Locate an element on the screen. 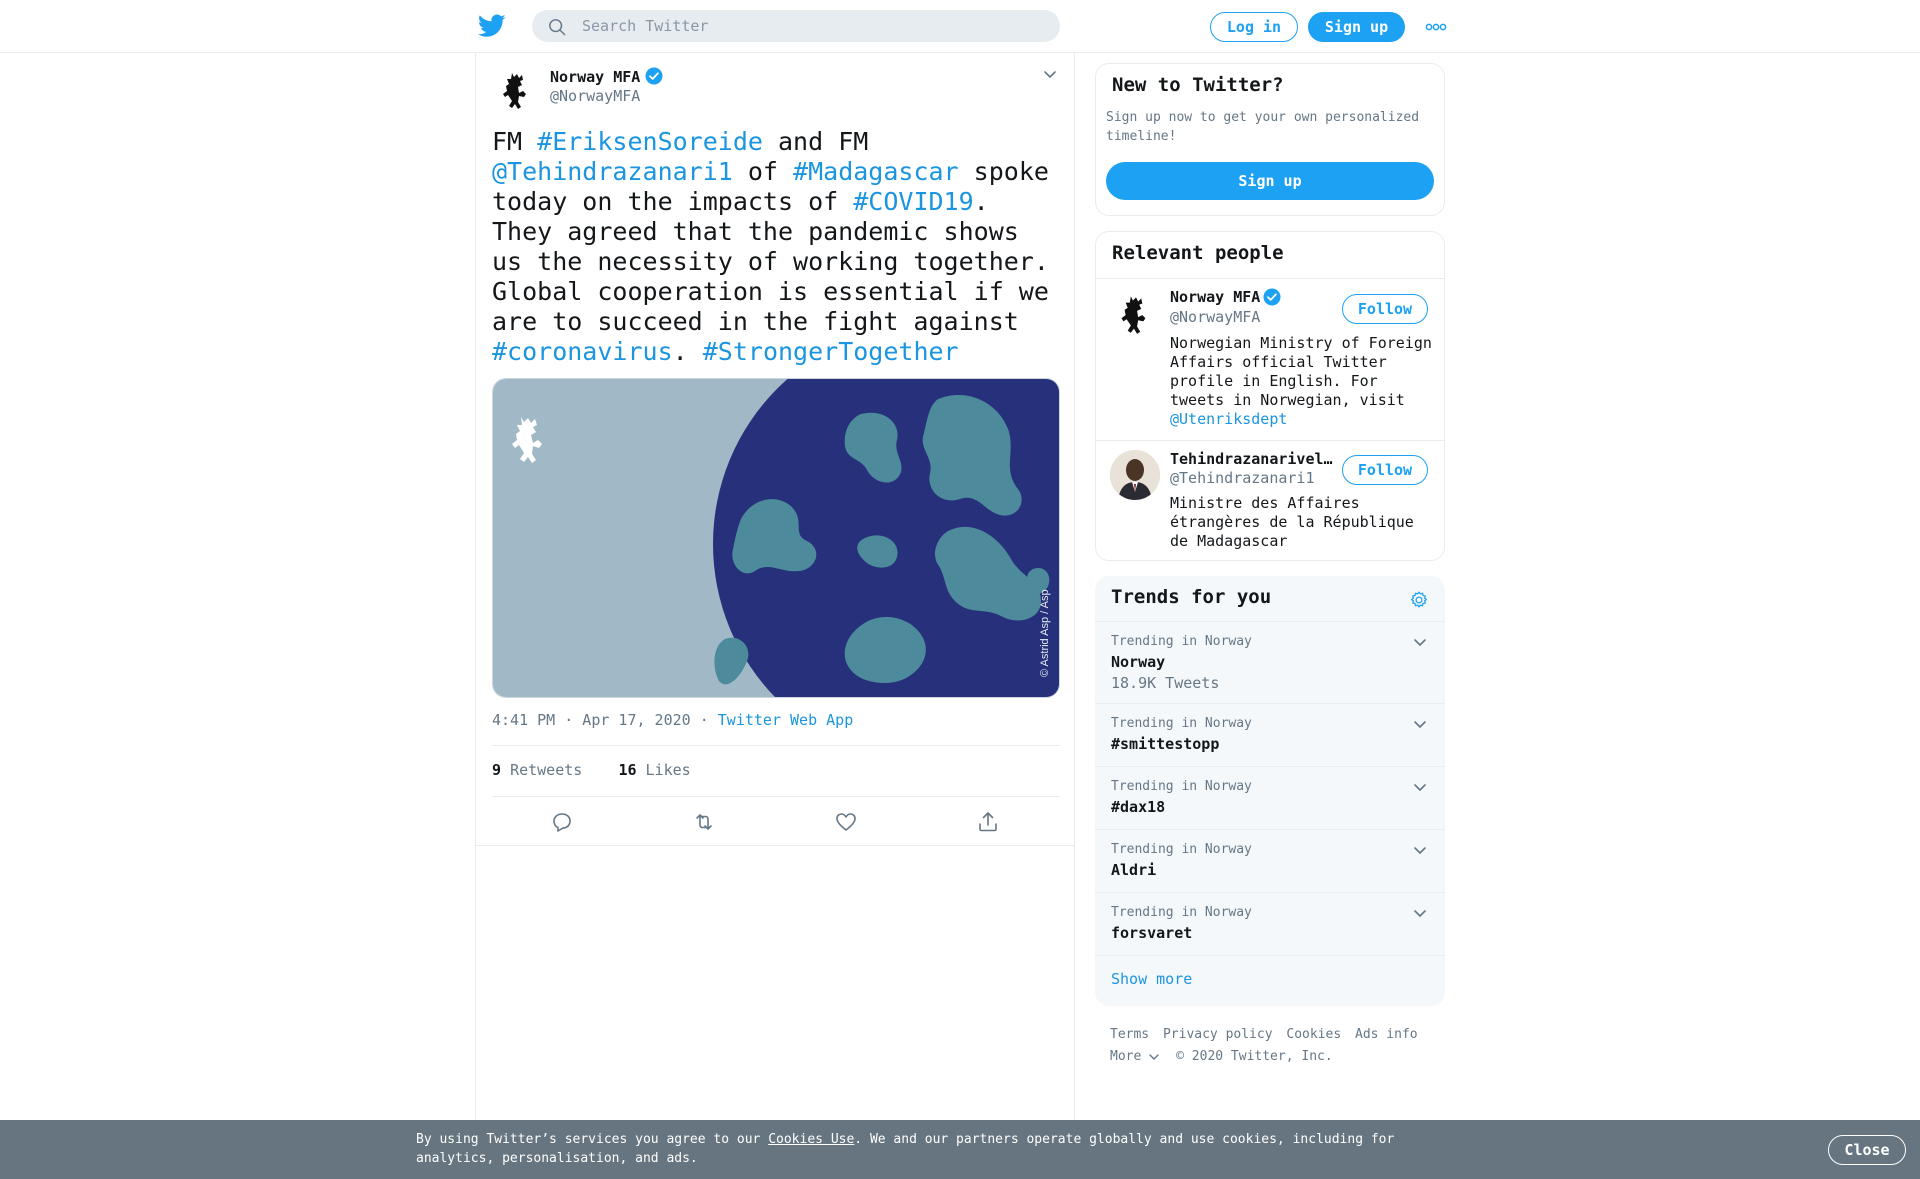  login-button: Log in is located at coordinates (1254, 27).